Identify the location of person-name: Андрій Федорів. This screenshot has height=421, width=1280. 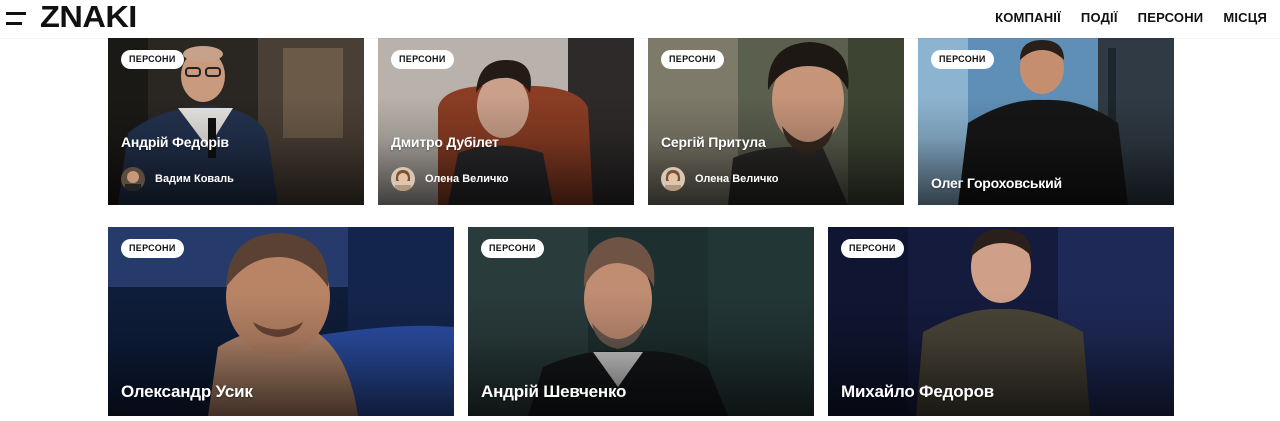
(175, 142).